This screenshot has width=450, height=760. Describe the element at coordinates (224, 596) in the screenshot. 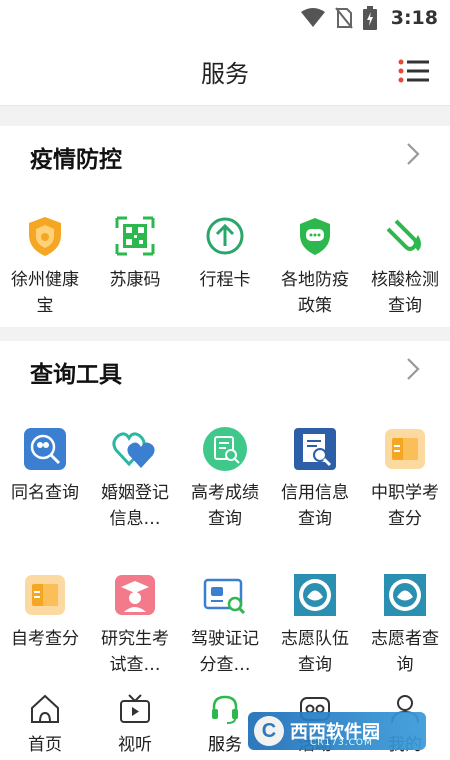

I see `license-card-icon` at that location.